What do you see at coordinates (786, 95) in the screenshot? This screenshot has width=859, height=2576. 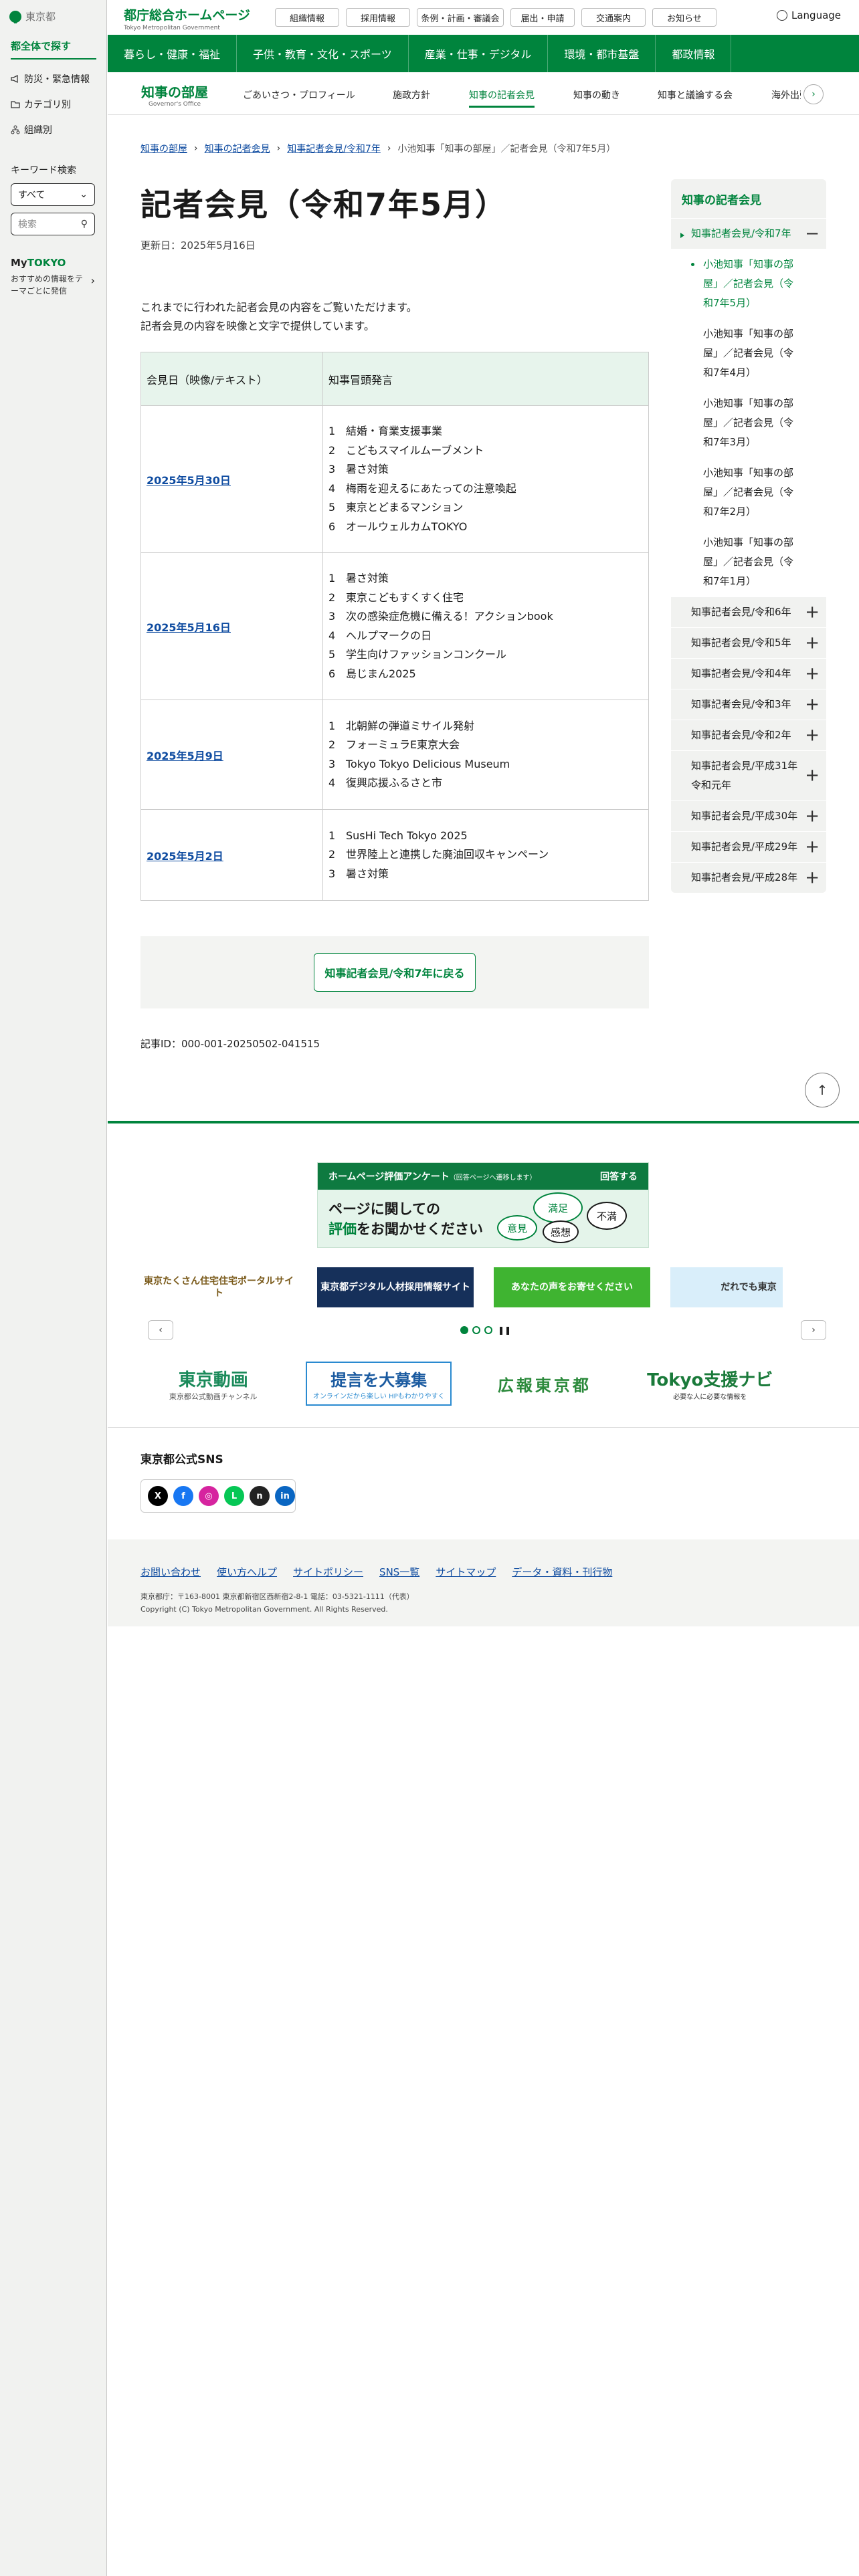 I see `subnav-item-overseas: 海外出張` at bounding box center [786, 95].